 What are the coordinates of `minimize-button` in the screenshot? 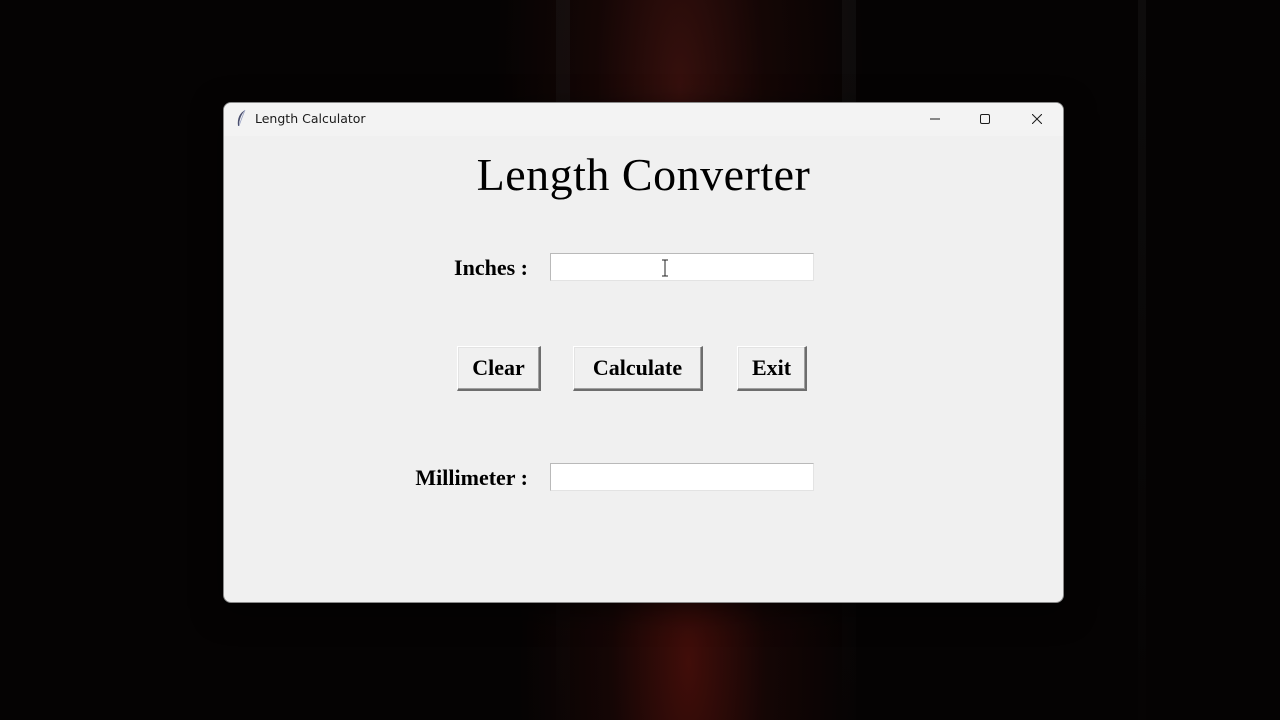 It's located at (935, 119).